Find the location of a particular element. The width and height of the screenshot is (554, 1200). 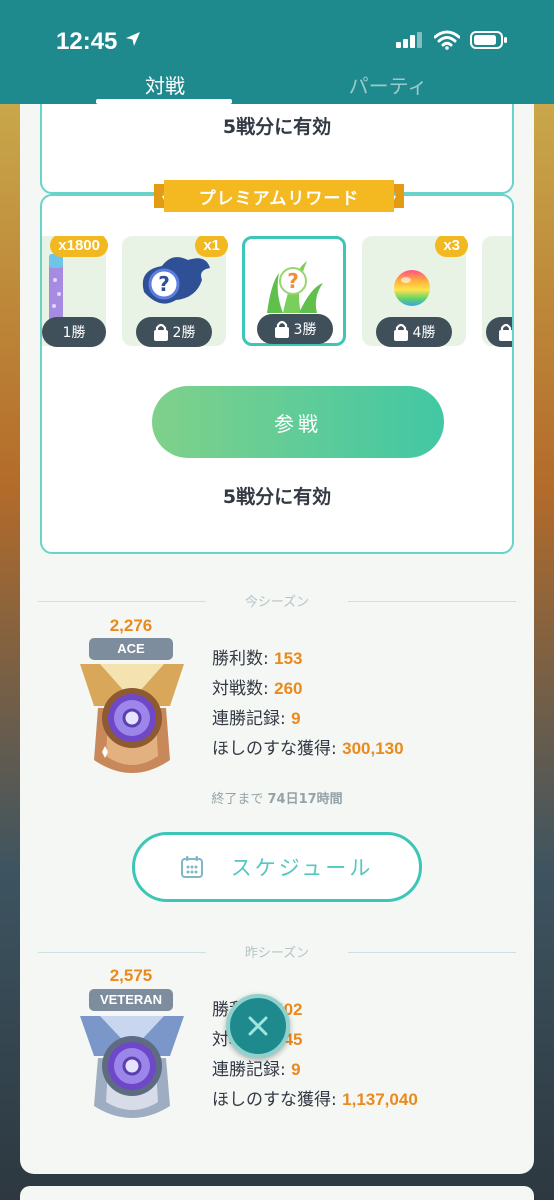

rainbow-candy-icon is located at coordinates (412, 290).